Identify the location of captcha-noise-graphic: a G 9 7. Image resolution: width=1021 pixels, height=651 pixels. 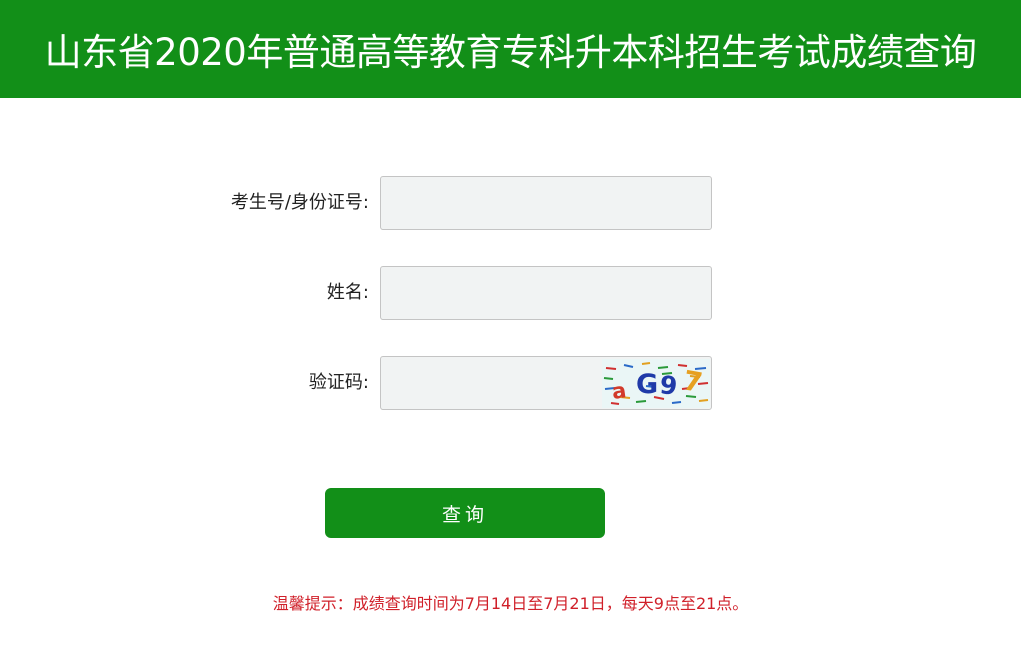
(656, 383).